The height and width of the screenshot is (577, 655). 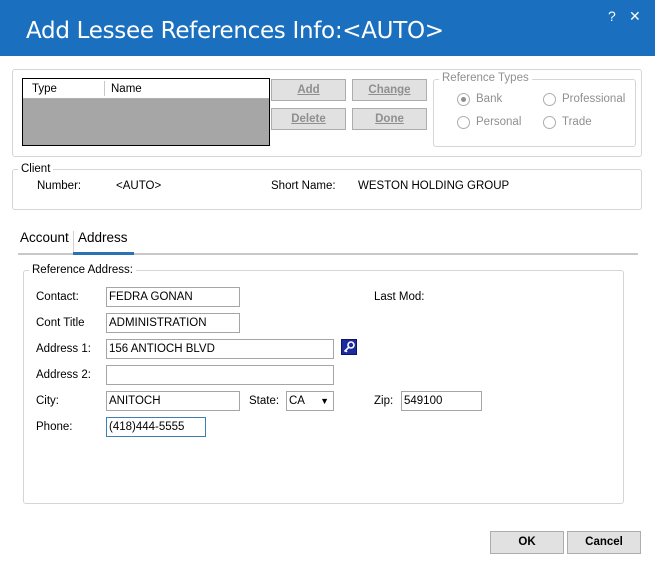 I want to click on tab-active-indicator, so click(x=103, y=253).